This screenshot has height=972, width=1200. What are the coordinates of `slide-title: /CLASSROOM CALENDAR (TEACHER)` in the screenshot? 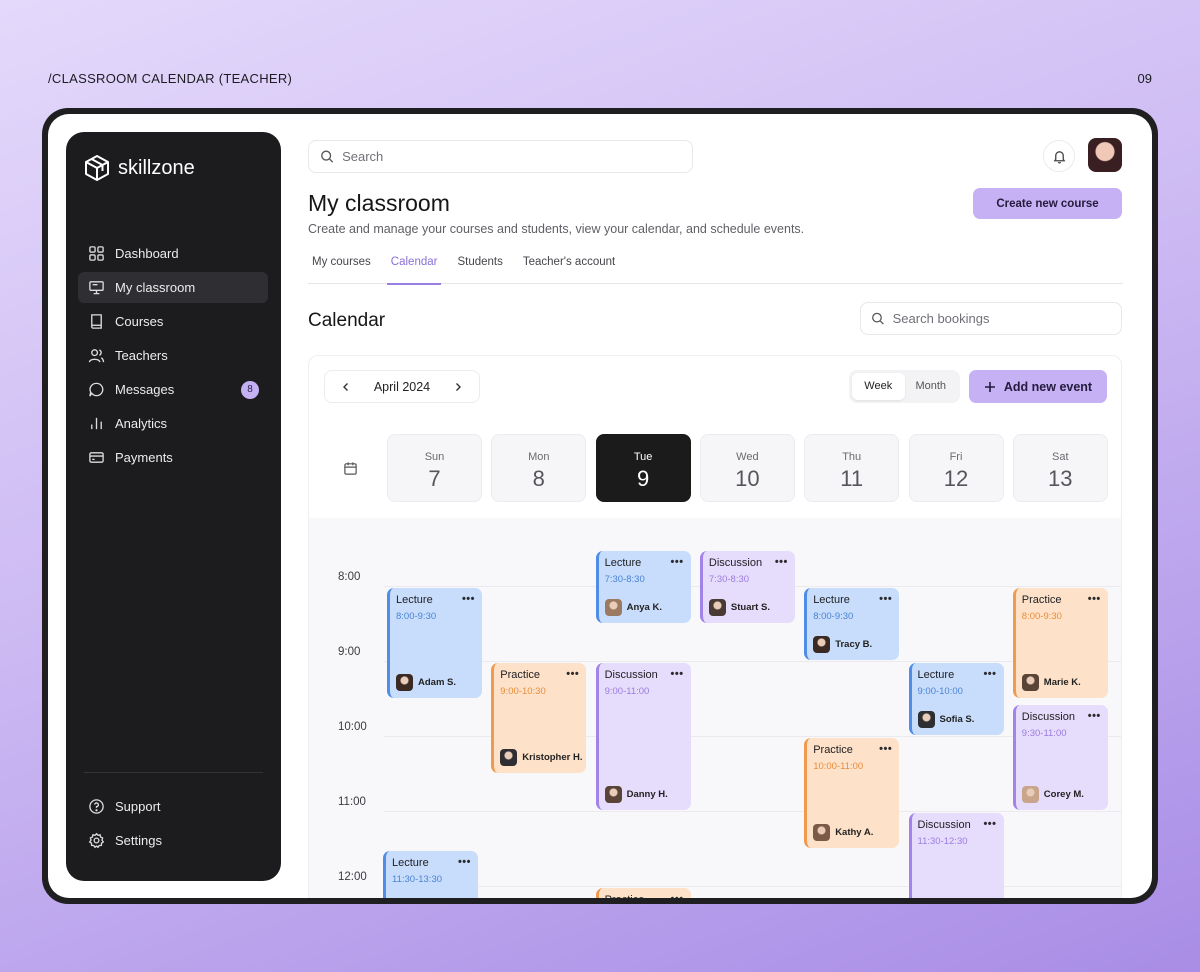 It's located at (170, 78).